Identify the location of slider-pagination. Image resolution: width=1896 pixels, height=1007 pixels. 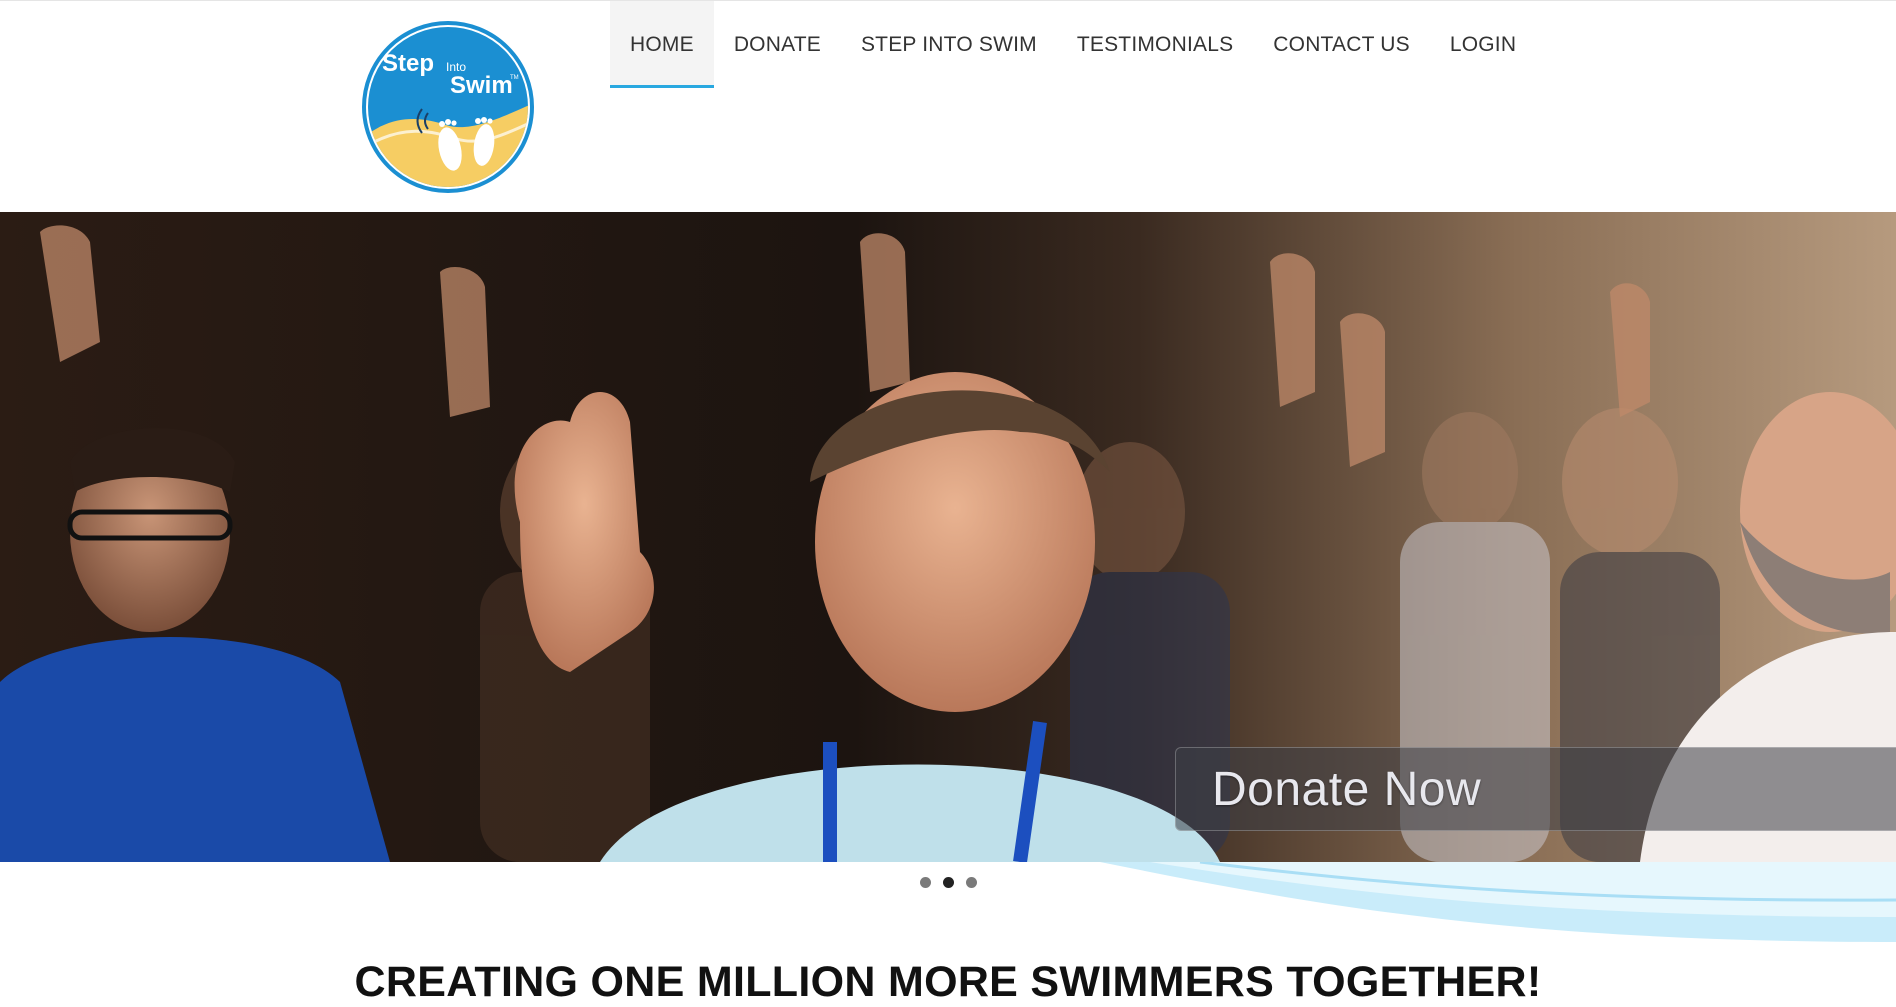
(948, 882).